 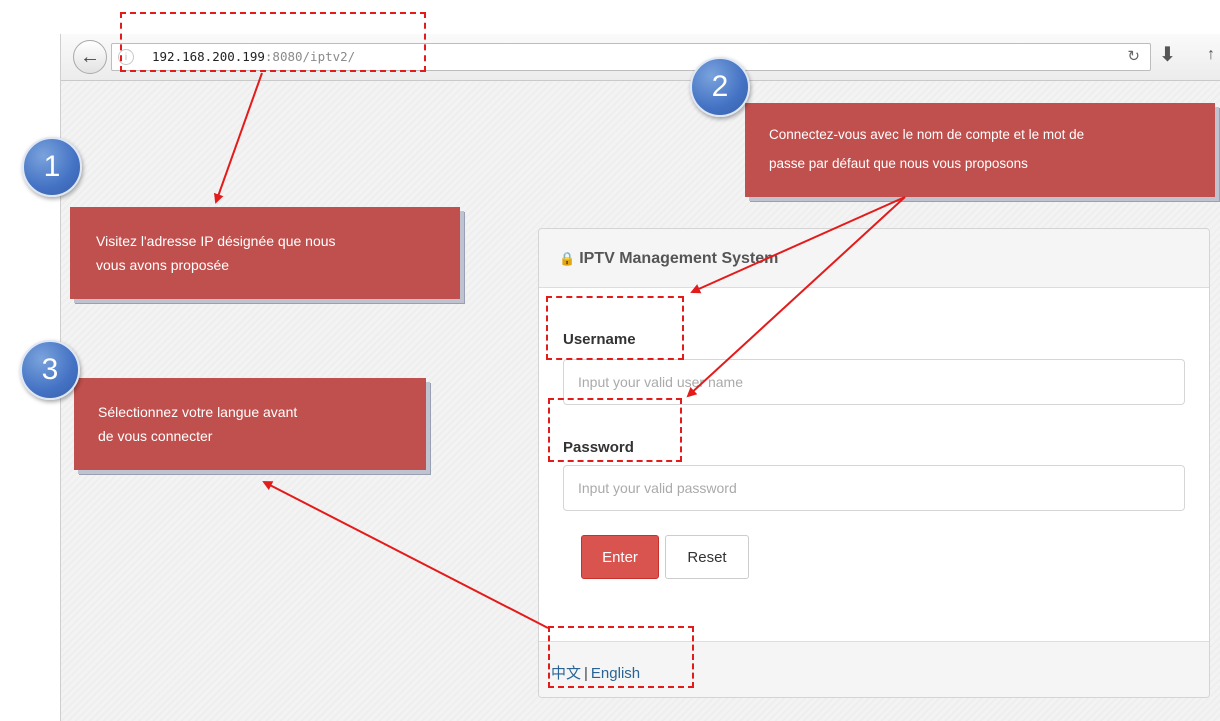 I want to click on highlight-url, so click(x=273, y=42).